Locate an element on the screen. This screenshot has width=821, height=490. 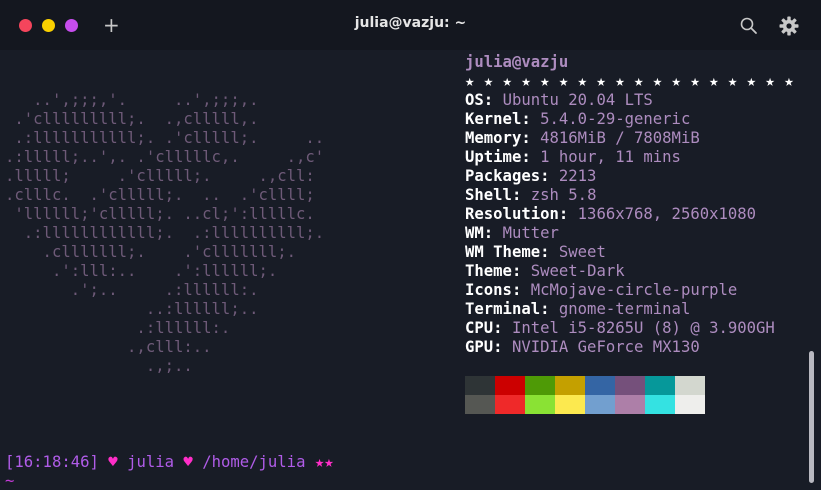
info-row: Packages: 2213 is located at coordinates (530, 176).